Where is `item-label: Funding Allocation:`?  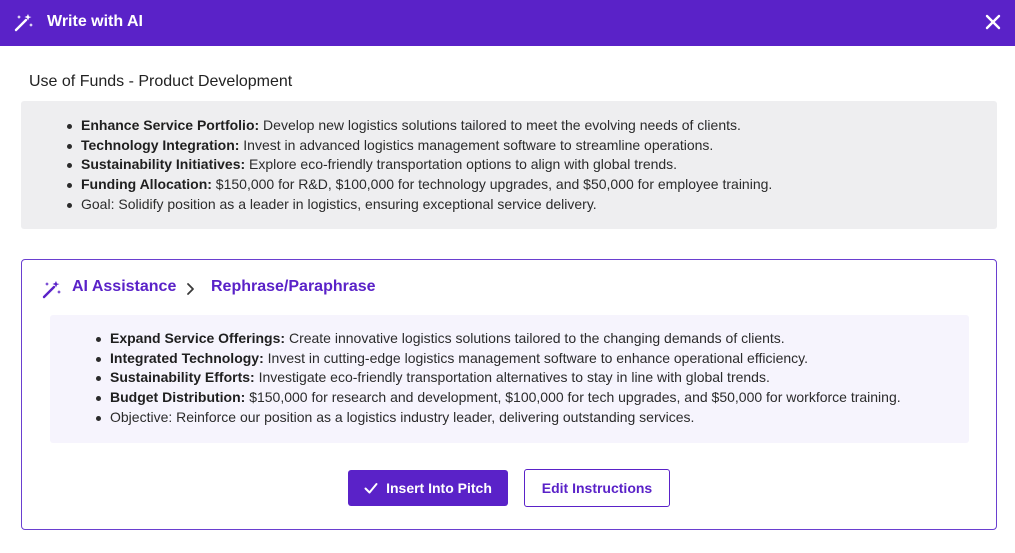
item-label: Funding Allocation: is located at coordinates (146, 184).